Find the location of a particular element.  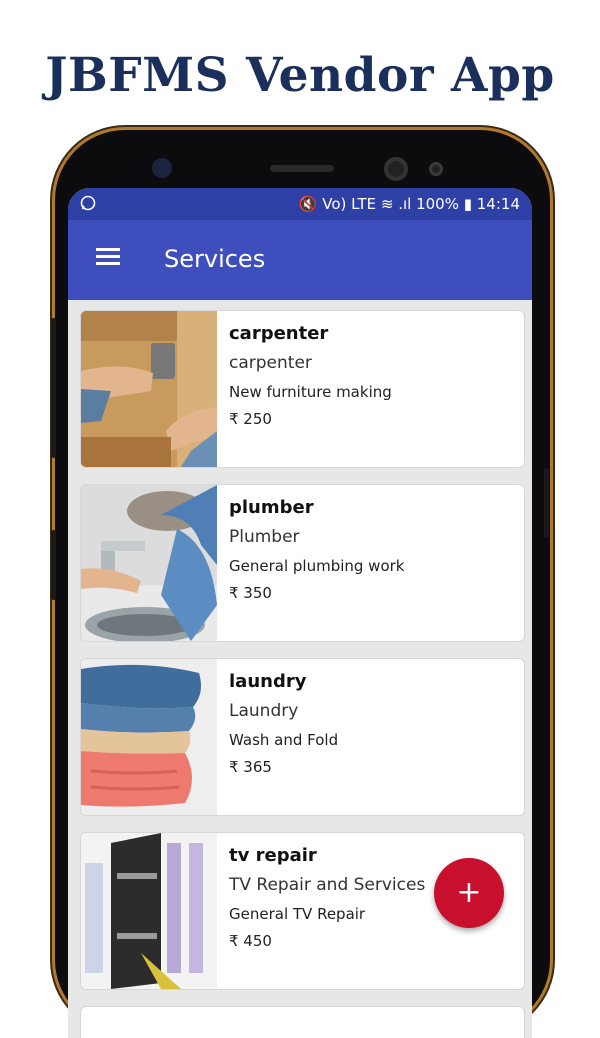

service-card-laundry: laundry Laundry Wash and Fold ₹ 365 is located at coordinates (302, 737).